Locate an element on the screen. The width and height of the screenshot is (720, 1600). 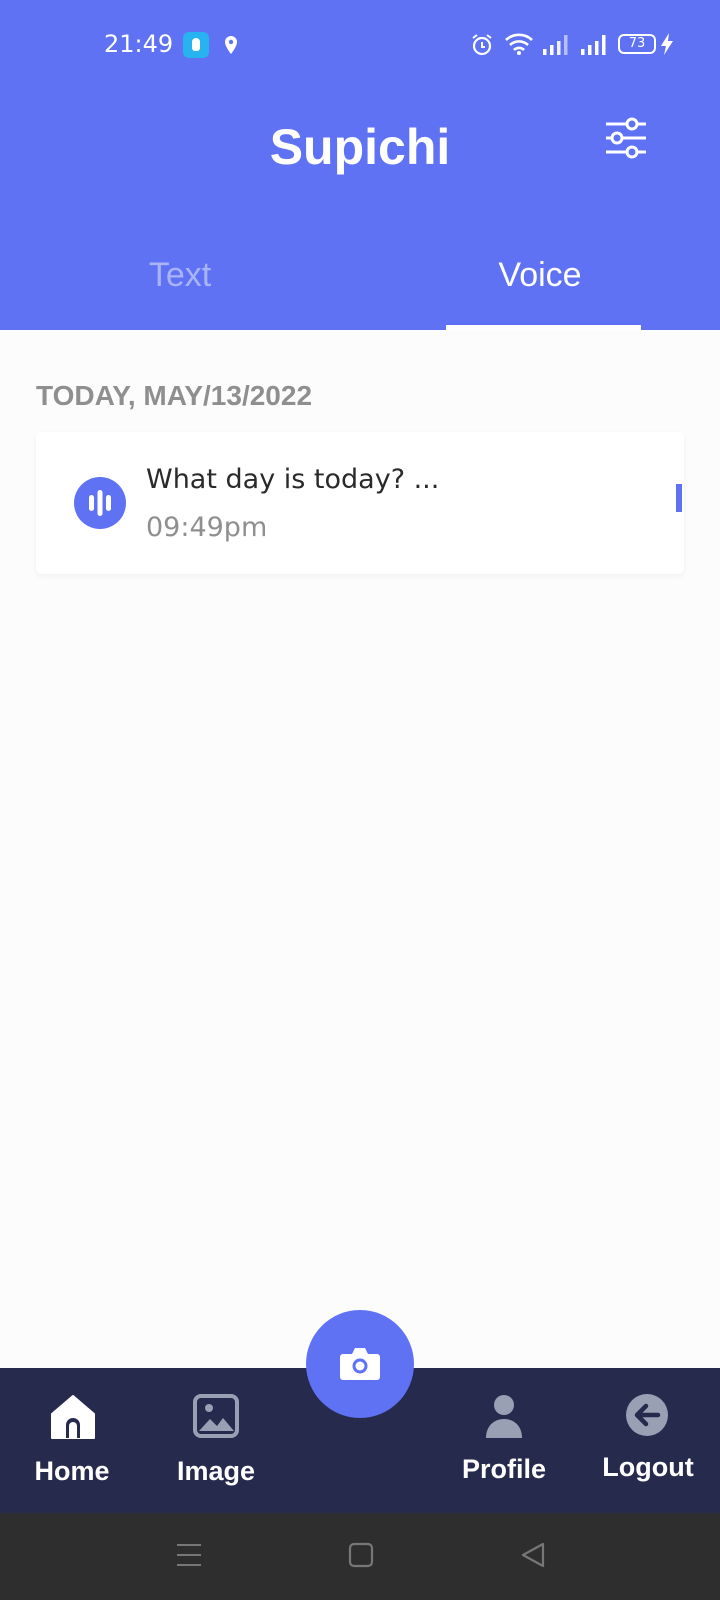
nav-logout: Logout is located at coordinates (648, 1440).